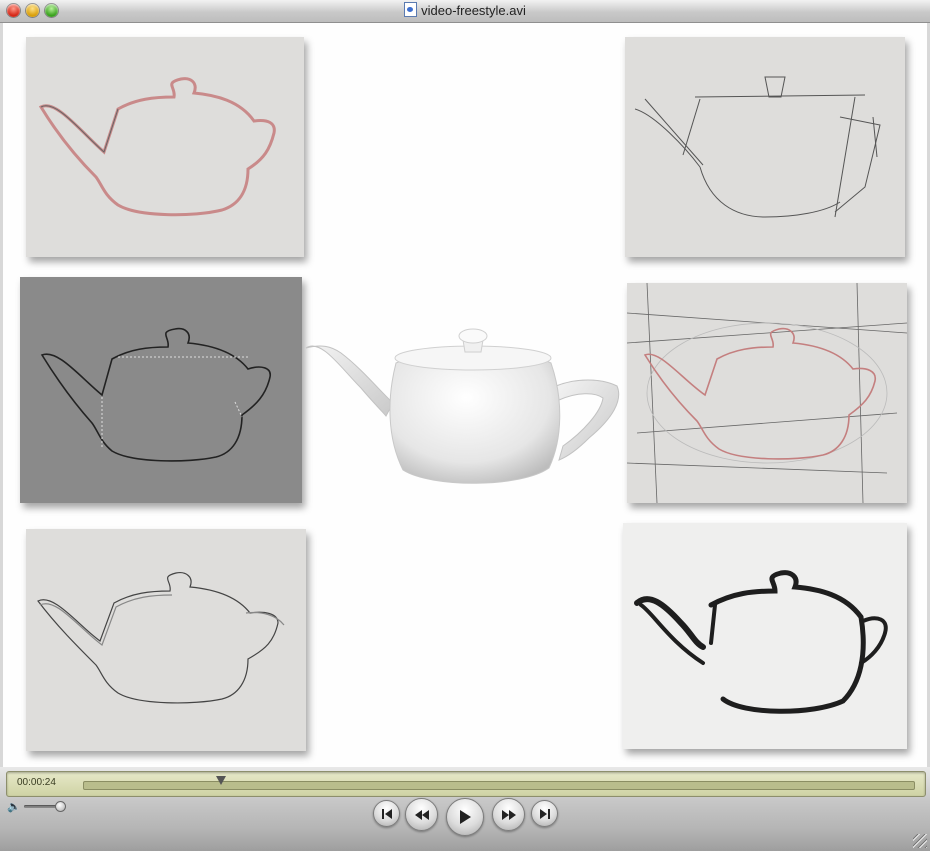 The image size is (930, 851). What do you see at coordinates (920, 841) in the screenshot?
I see `resize-handle` at bounding box center [920, 841].